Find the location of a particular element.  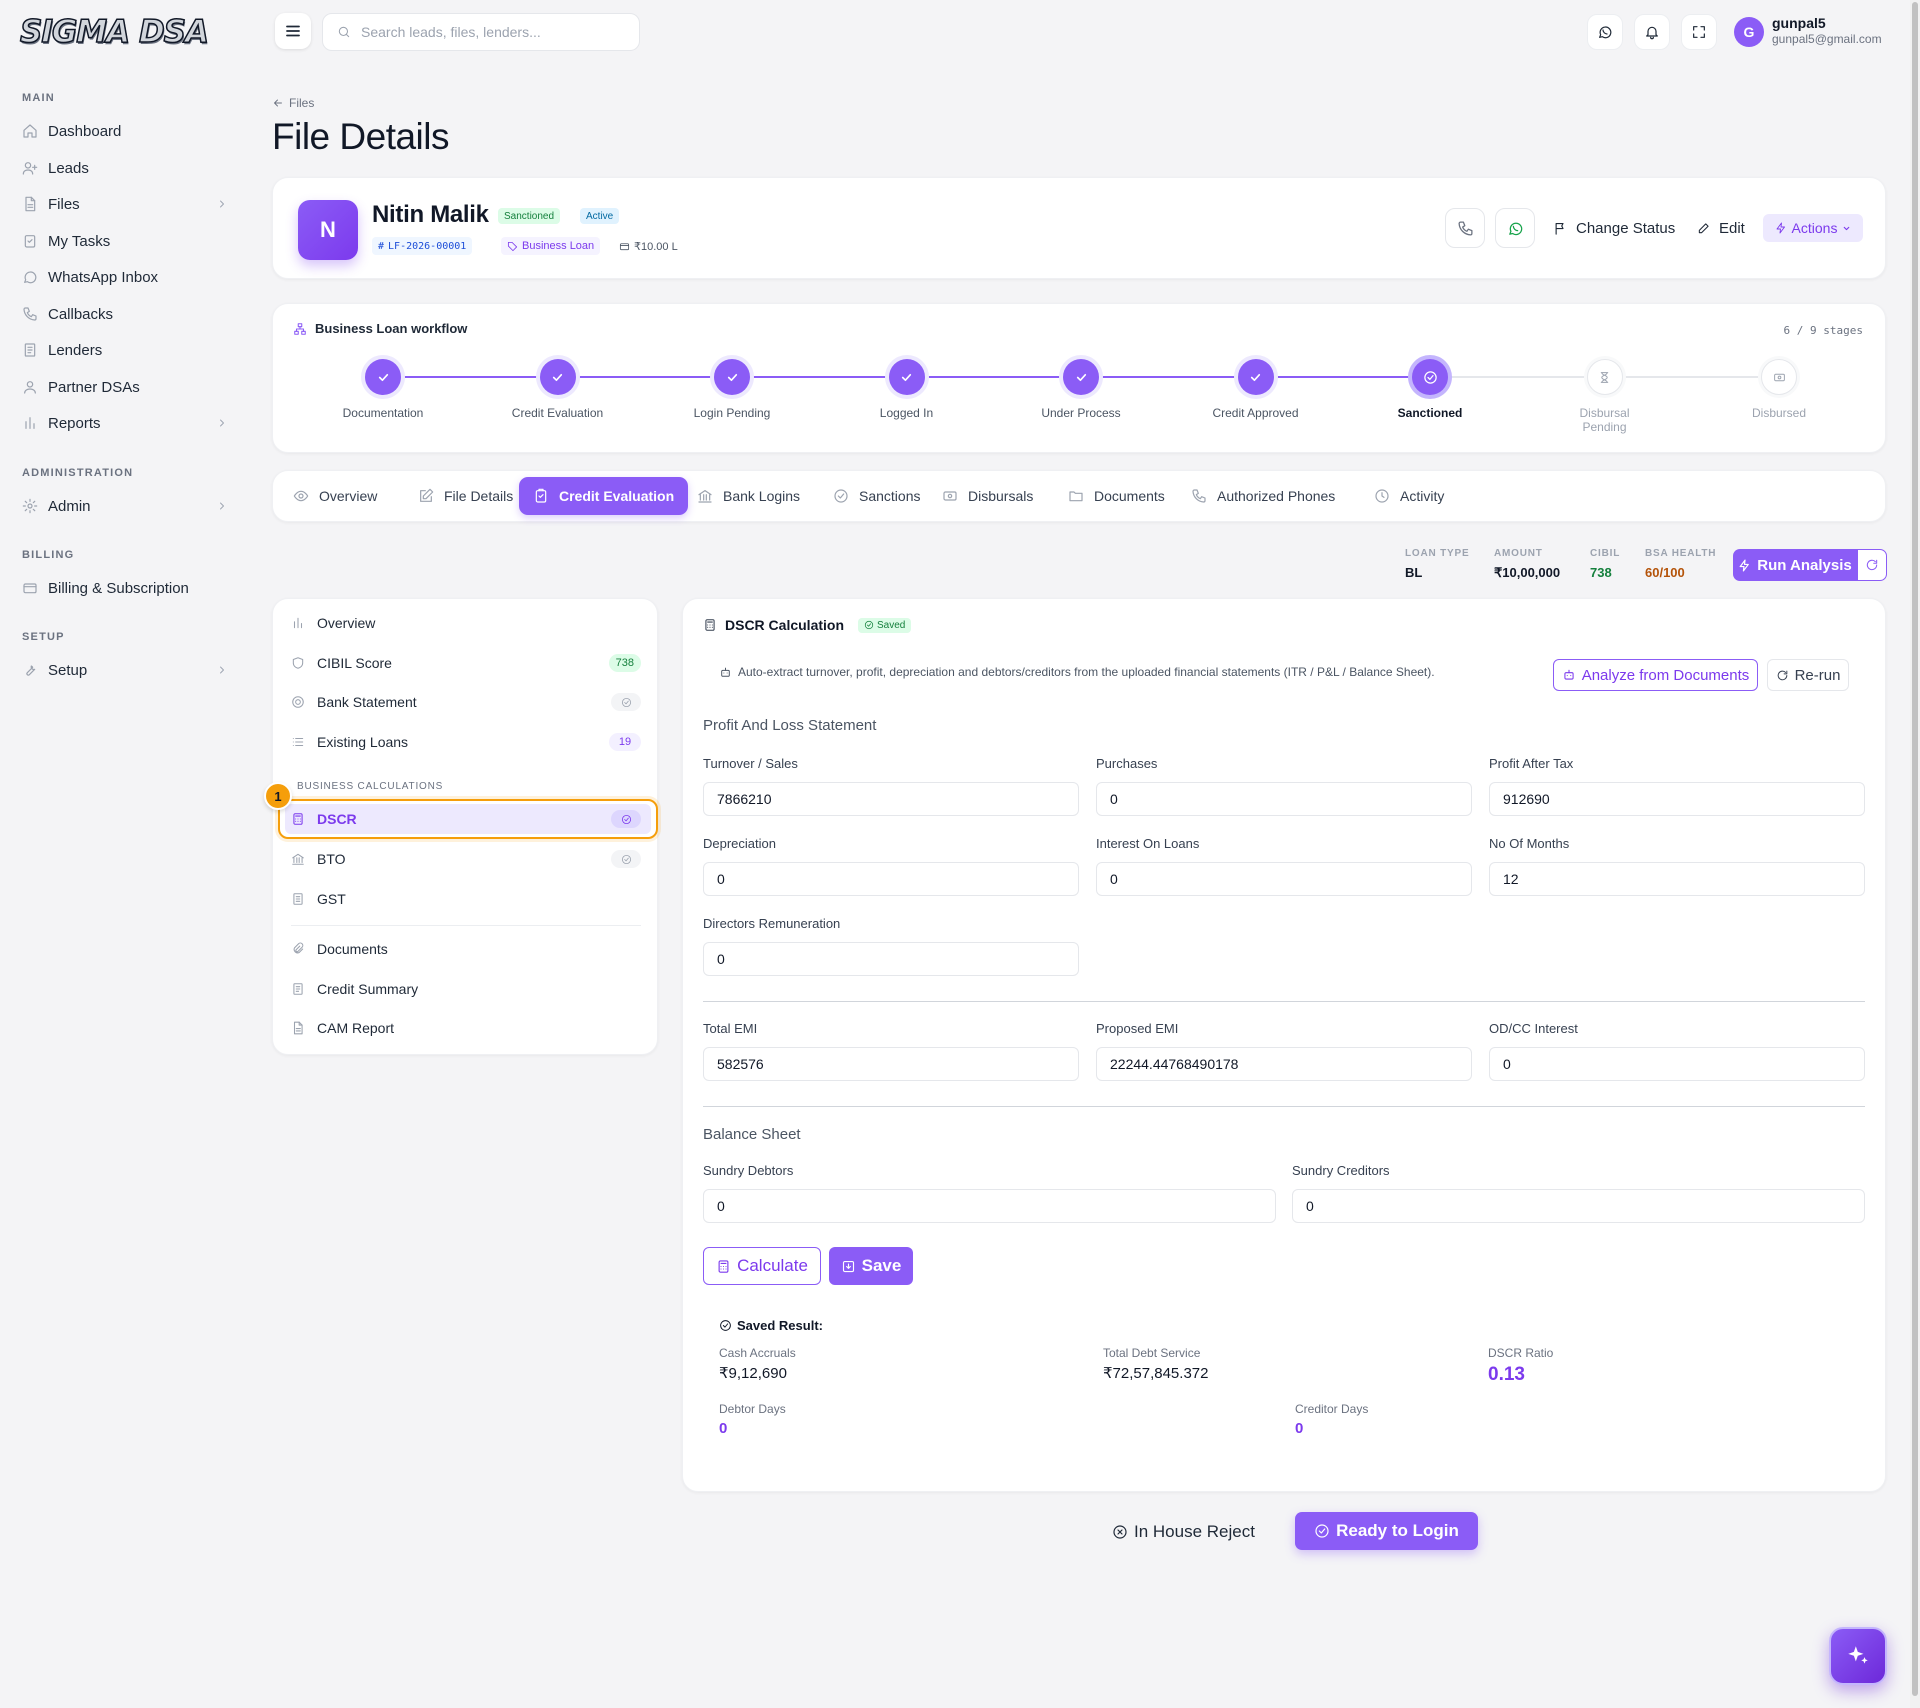

tab-label: Sanctions is located at coordinates (890, 496).